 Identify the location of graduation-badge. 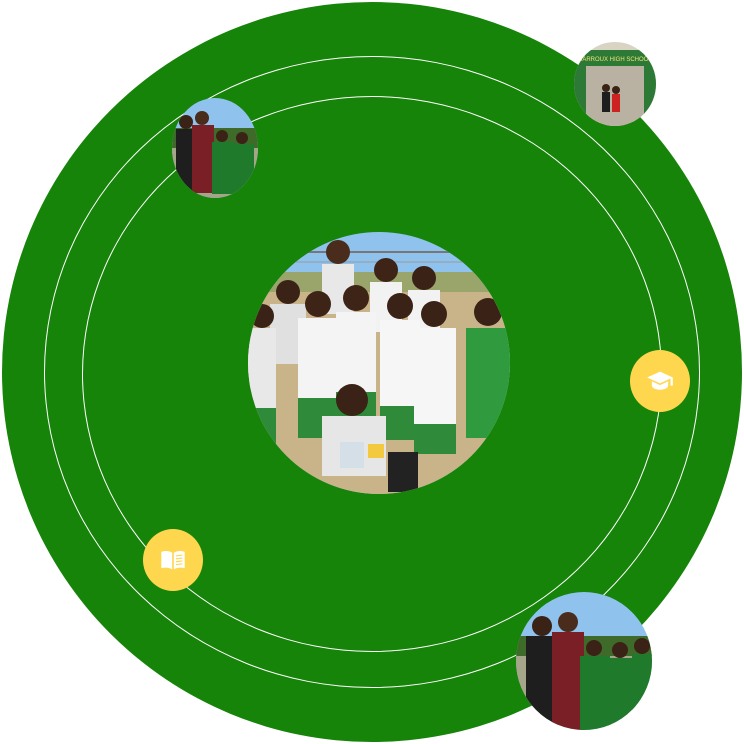
(660, 381).